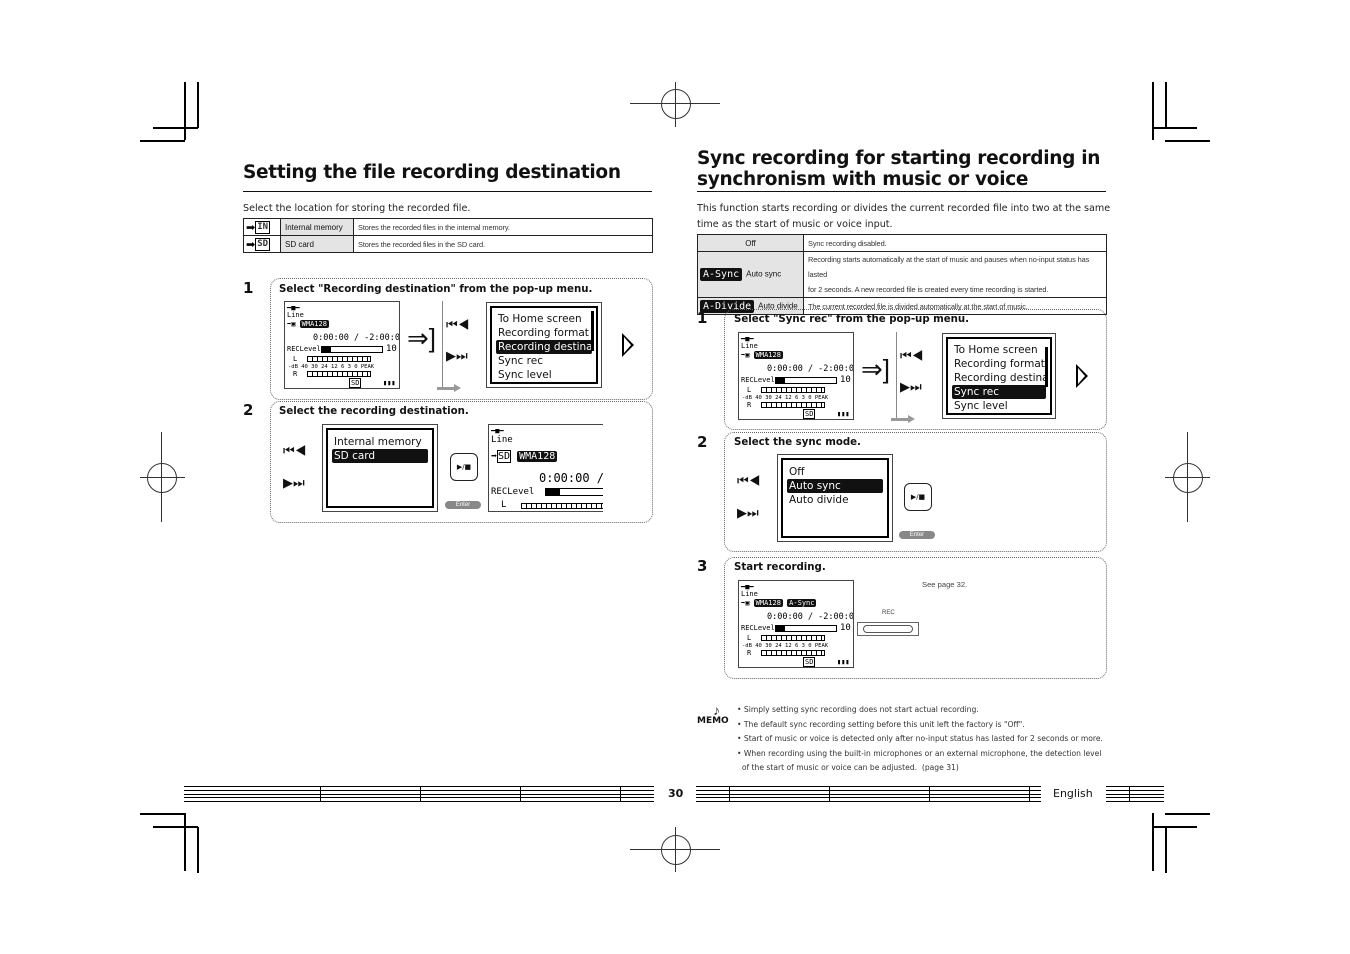  What do you see at coordinates (713, 721) in the screenshot?
I see `memo-label: MEMO` at bounding box center [713, 721].